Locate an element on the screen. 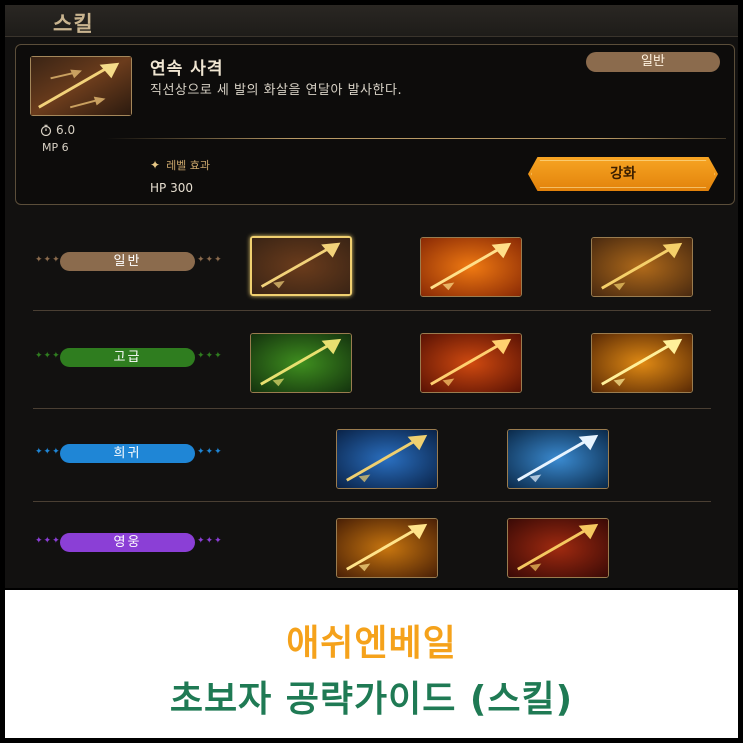 This screenshot has height=743, width=743. level-effect-label: ✦ 레벨 효과 is located at coordinates (180, 165).